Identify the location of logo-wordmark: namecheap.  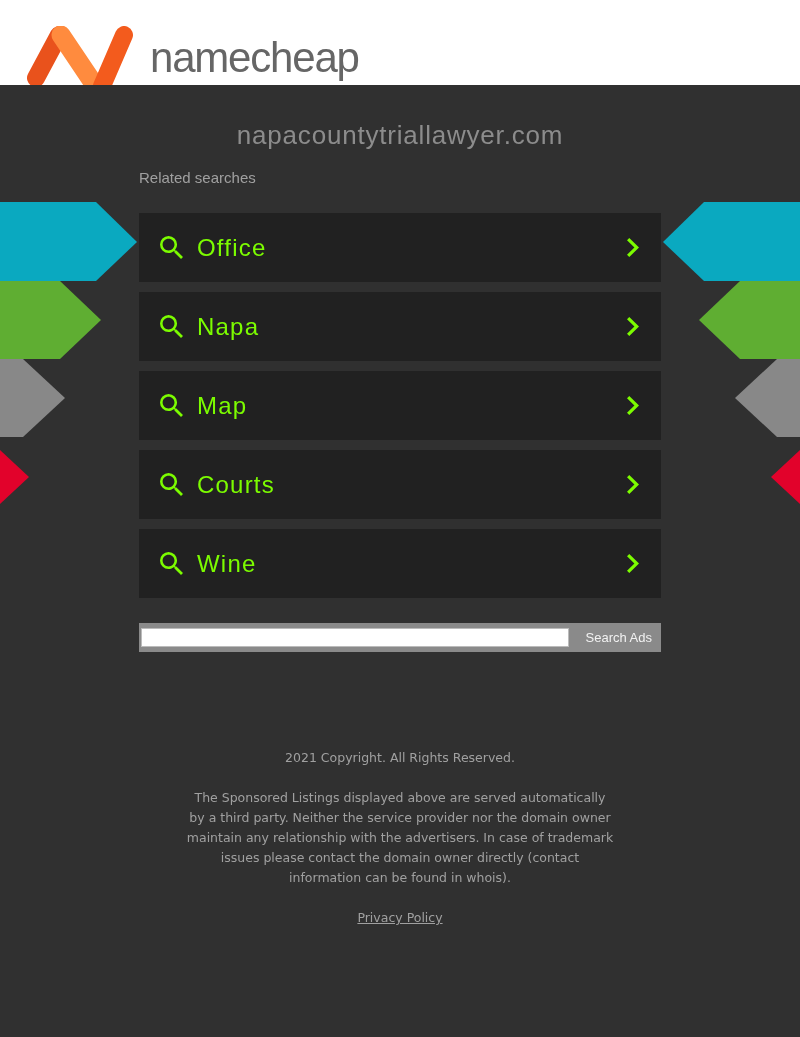
(254, 58).